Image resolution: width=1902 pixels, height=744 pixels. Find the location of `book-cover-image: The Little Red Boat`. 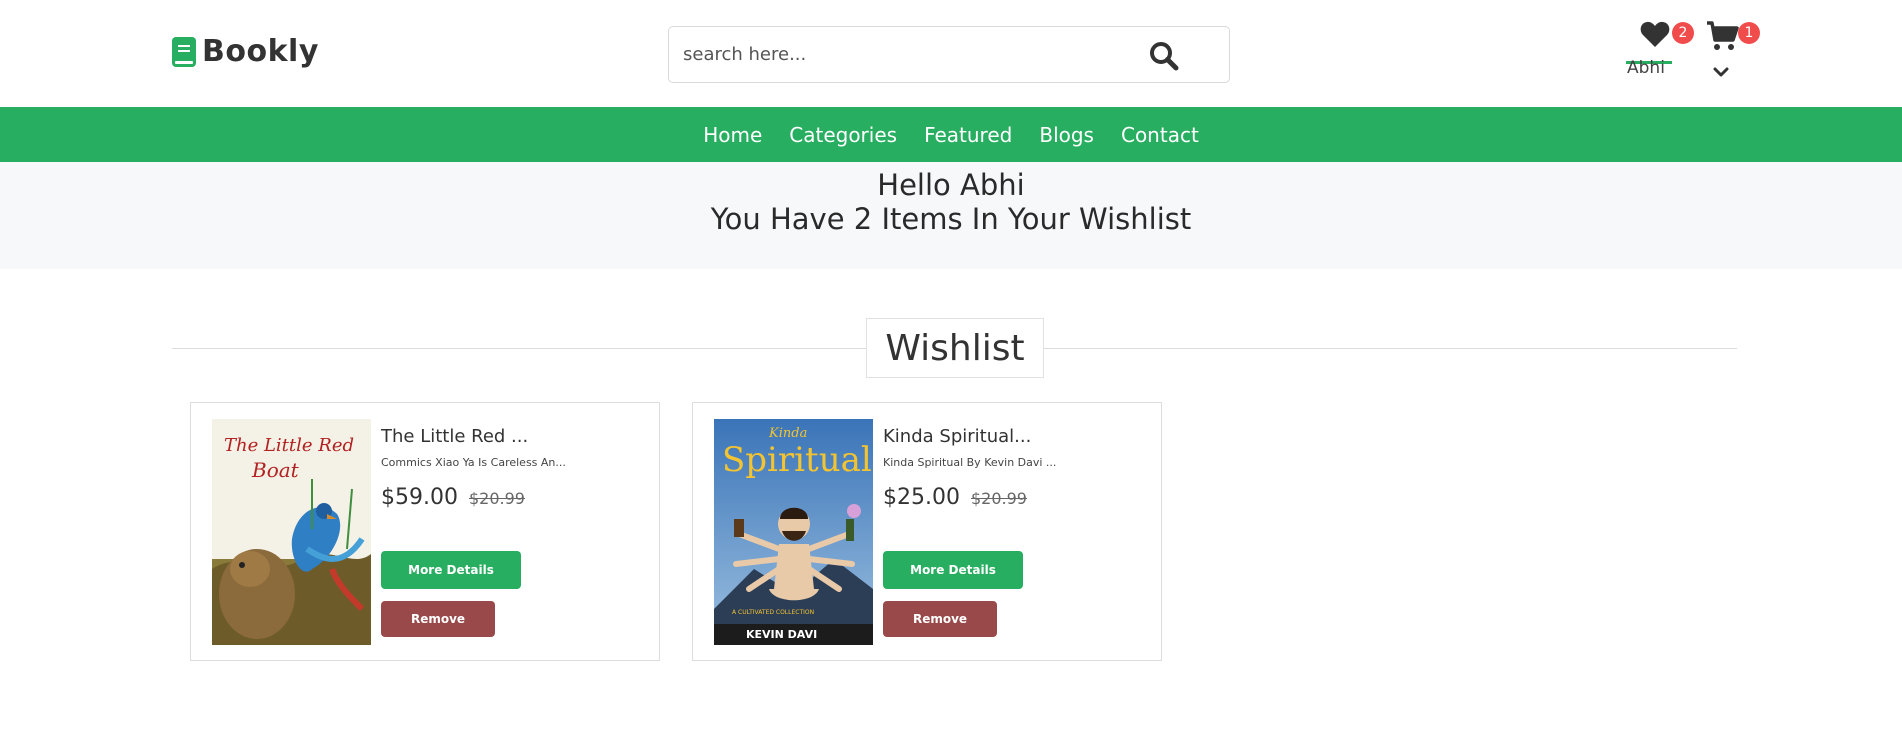

book-cover-image: The Little Red Boat is located at coordinates (291, 532).